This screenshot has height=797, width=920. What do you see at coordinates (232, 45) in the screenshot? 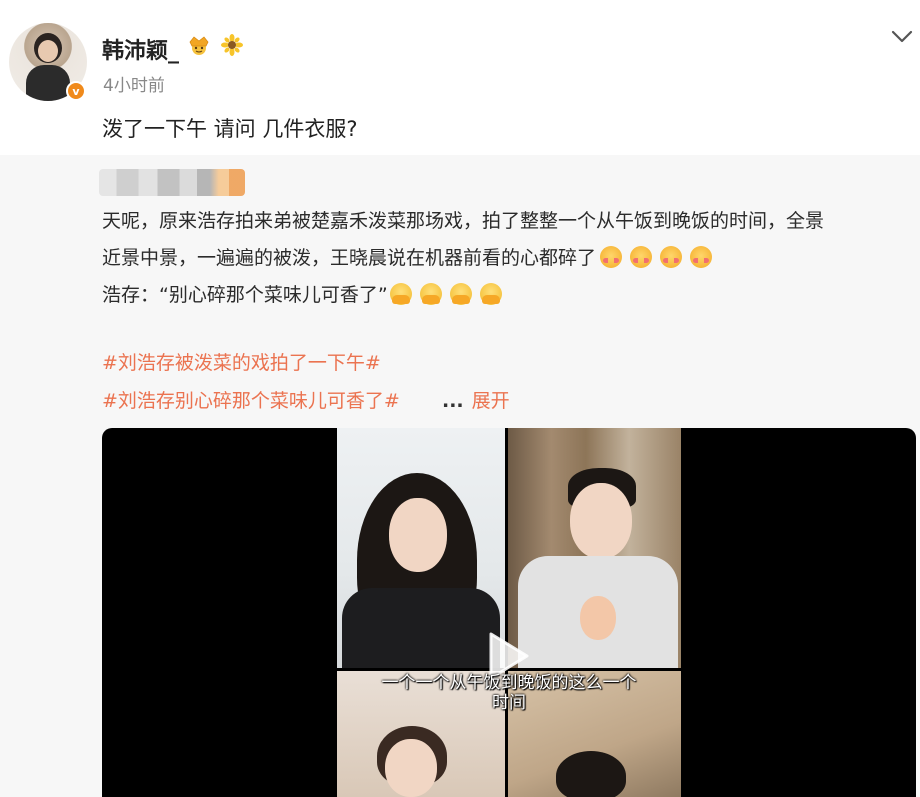
I see `sunflower-icon` at bounding box center [232, 45].